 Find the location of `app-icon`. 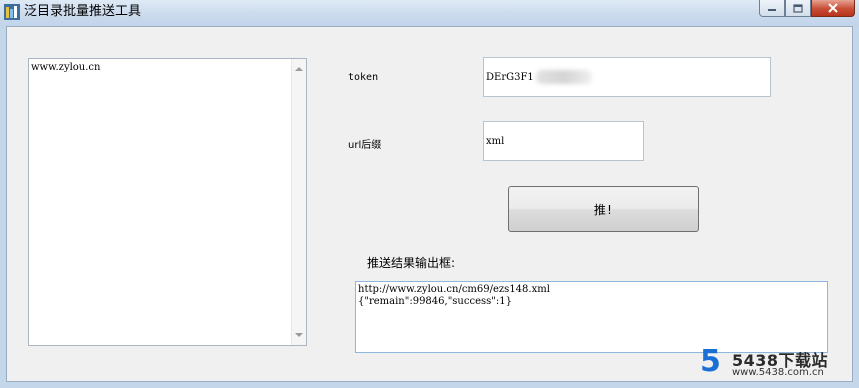

app-icon is located at coordinates (12, 12).